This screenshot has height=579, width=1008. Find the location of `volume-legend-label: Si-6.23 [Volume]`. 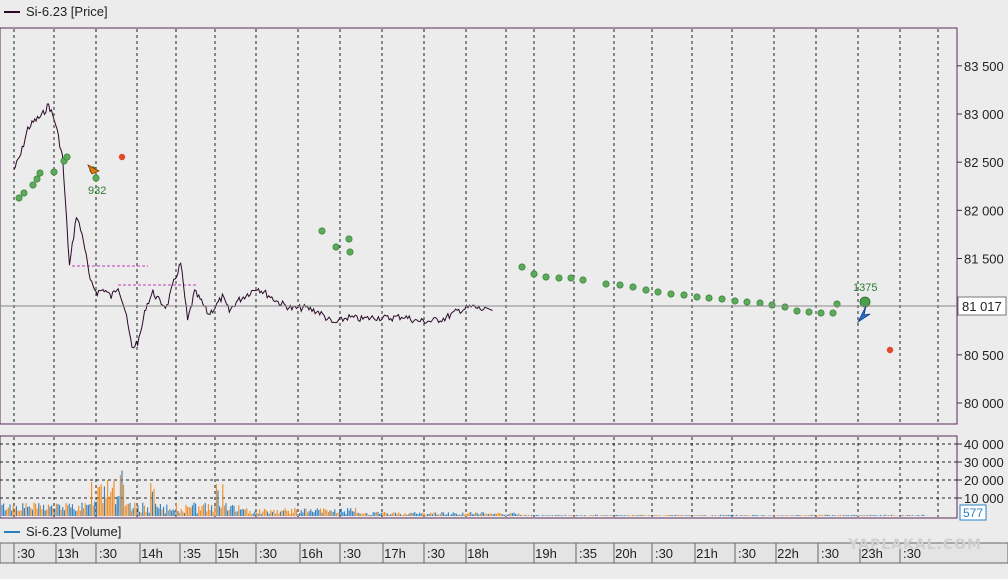

volume-legend-label: Si-6.23 [Volume] is located at coordinates (74, 531).